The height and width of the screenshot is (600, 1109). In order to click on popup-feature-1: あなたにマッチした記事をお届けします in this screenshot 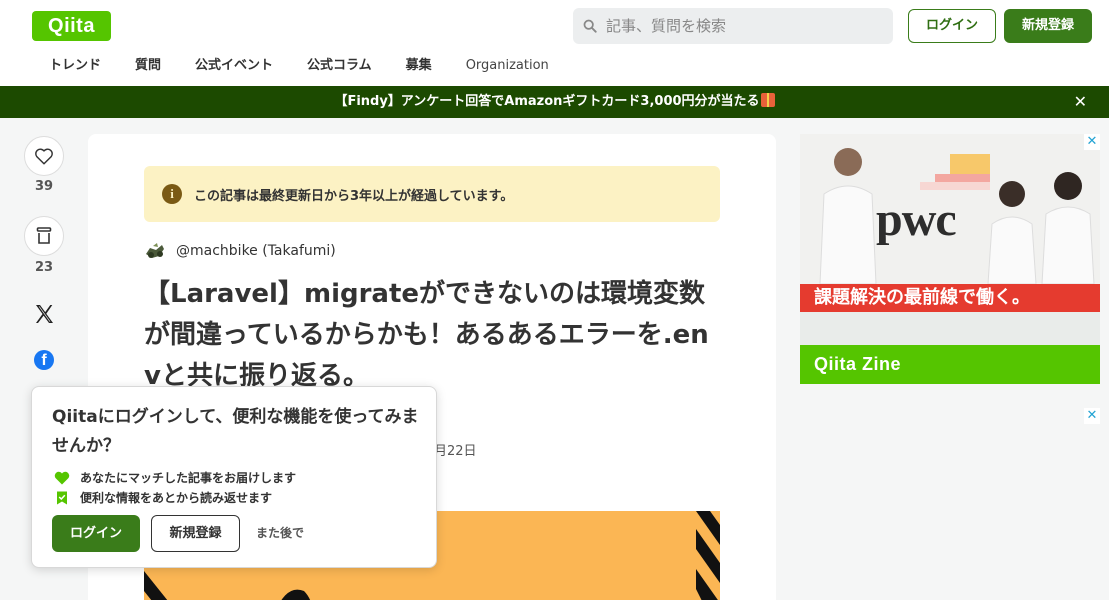, I will do `click(175, 477)`.